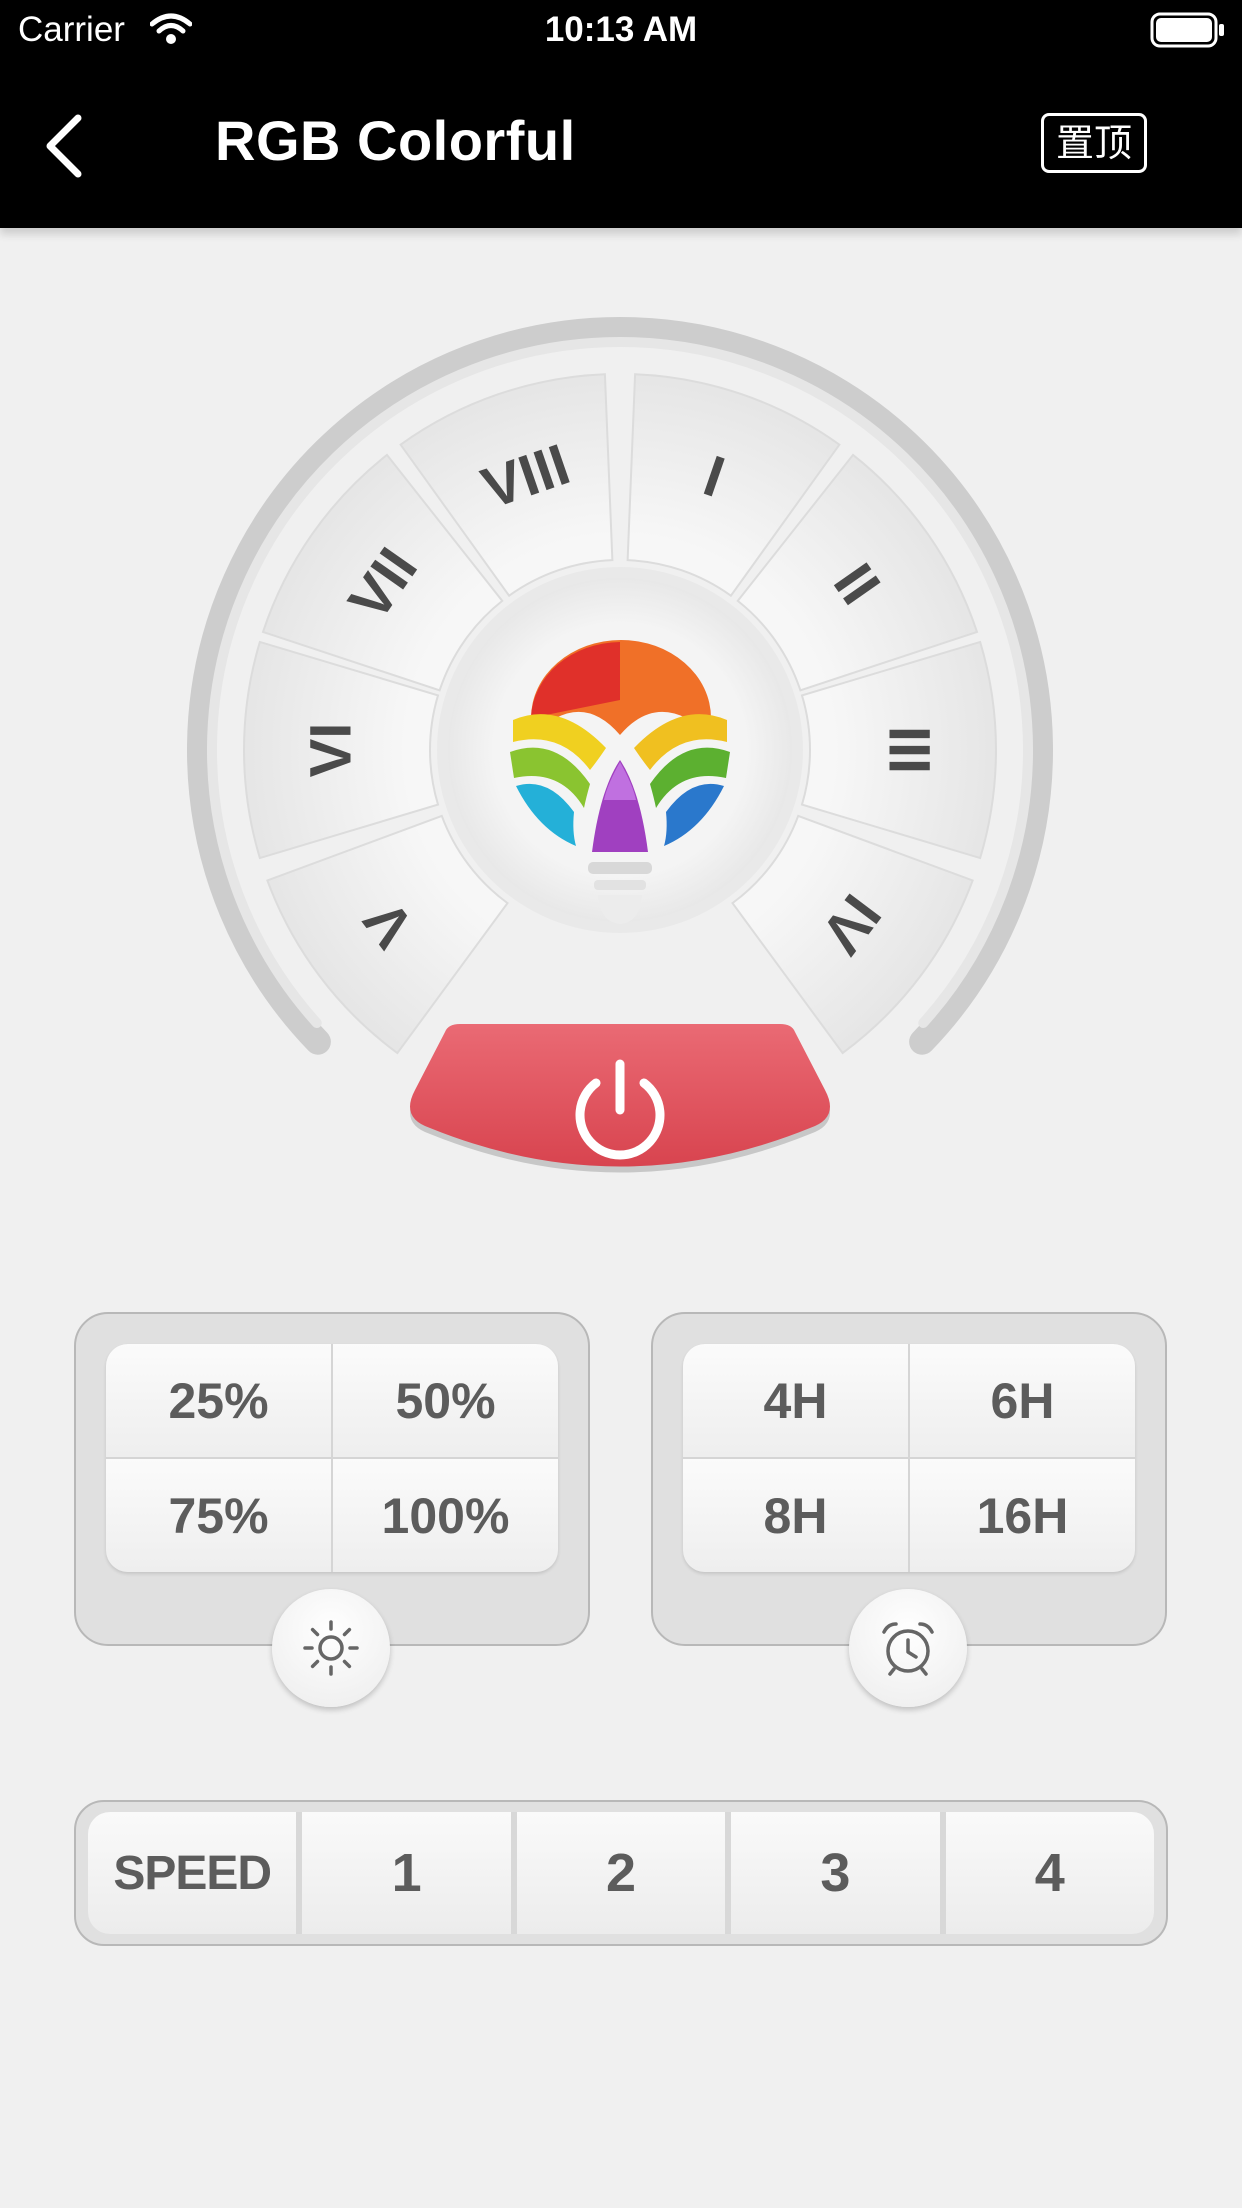 The width and height of the screenshot is (1242, 2208). I want to click on alarm-clock-icon, so click(908, 1649).